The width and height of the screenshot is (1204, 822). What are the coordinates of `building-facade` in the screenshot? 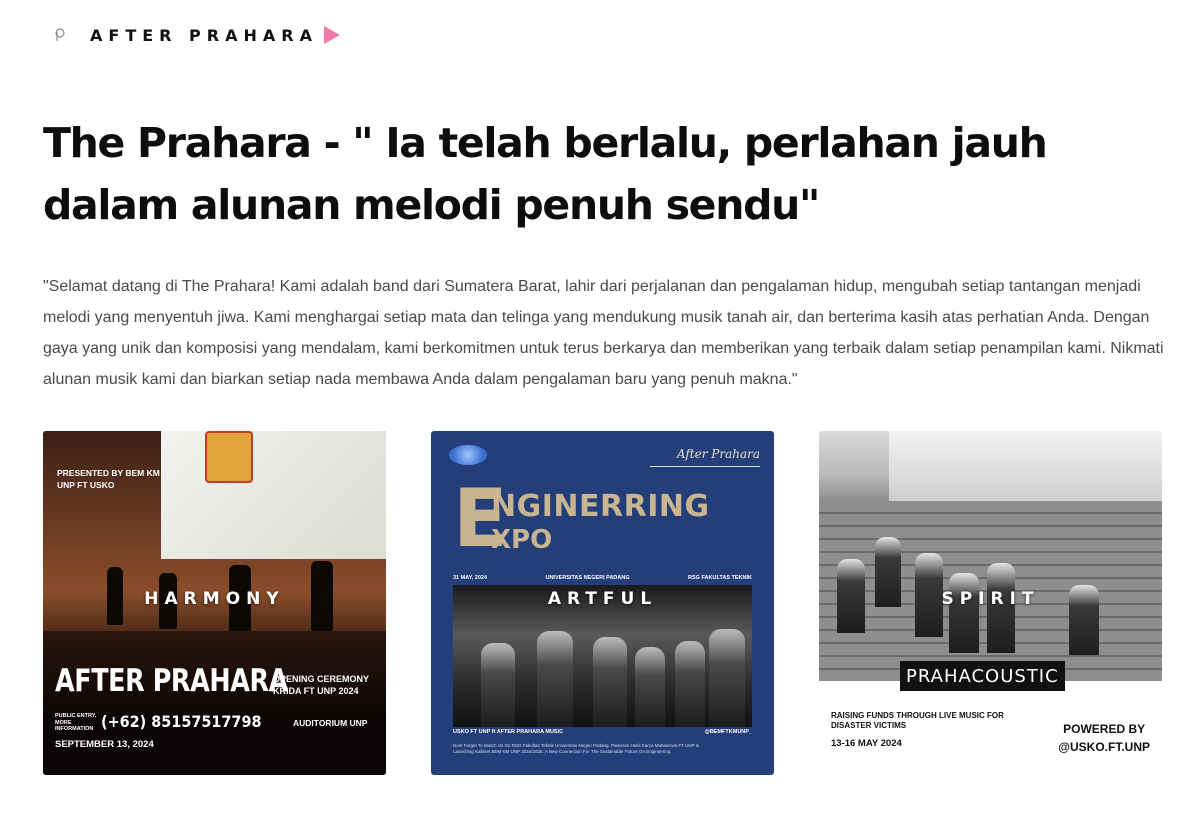 It's located at (1025, 466).